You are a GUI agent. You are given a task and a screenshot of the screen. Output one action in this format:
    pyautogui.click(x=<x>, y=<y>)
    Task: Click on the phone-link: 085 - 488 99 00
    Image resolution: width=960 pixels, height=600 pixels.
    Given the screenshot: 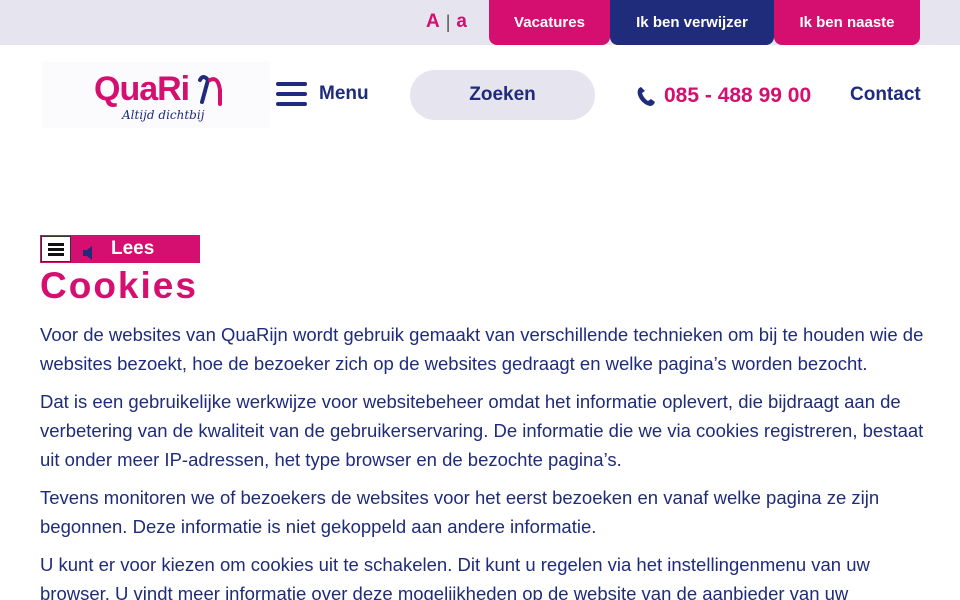 What is the action you would take?
    pyautogui.click(x=723, y=96)
    